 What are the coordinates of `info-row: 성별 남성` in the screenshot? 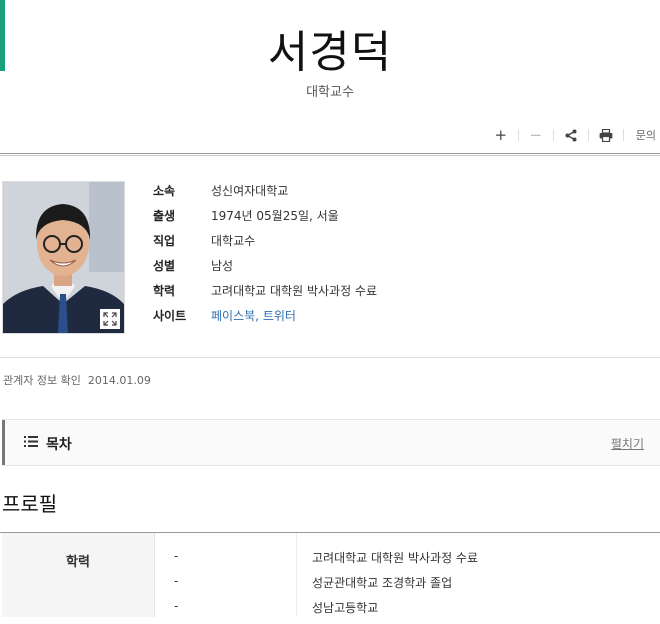 It's located at (265, 265).